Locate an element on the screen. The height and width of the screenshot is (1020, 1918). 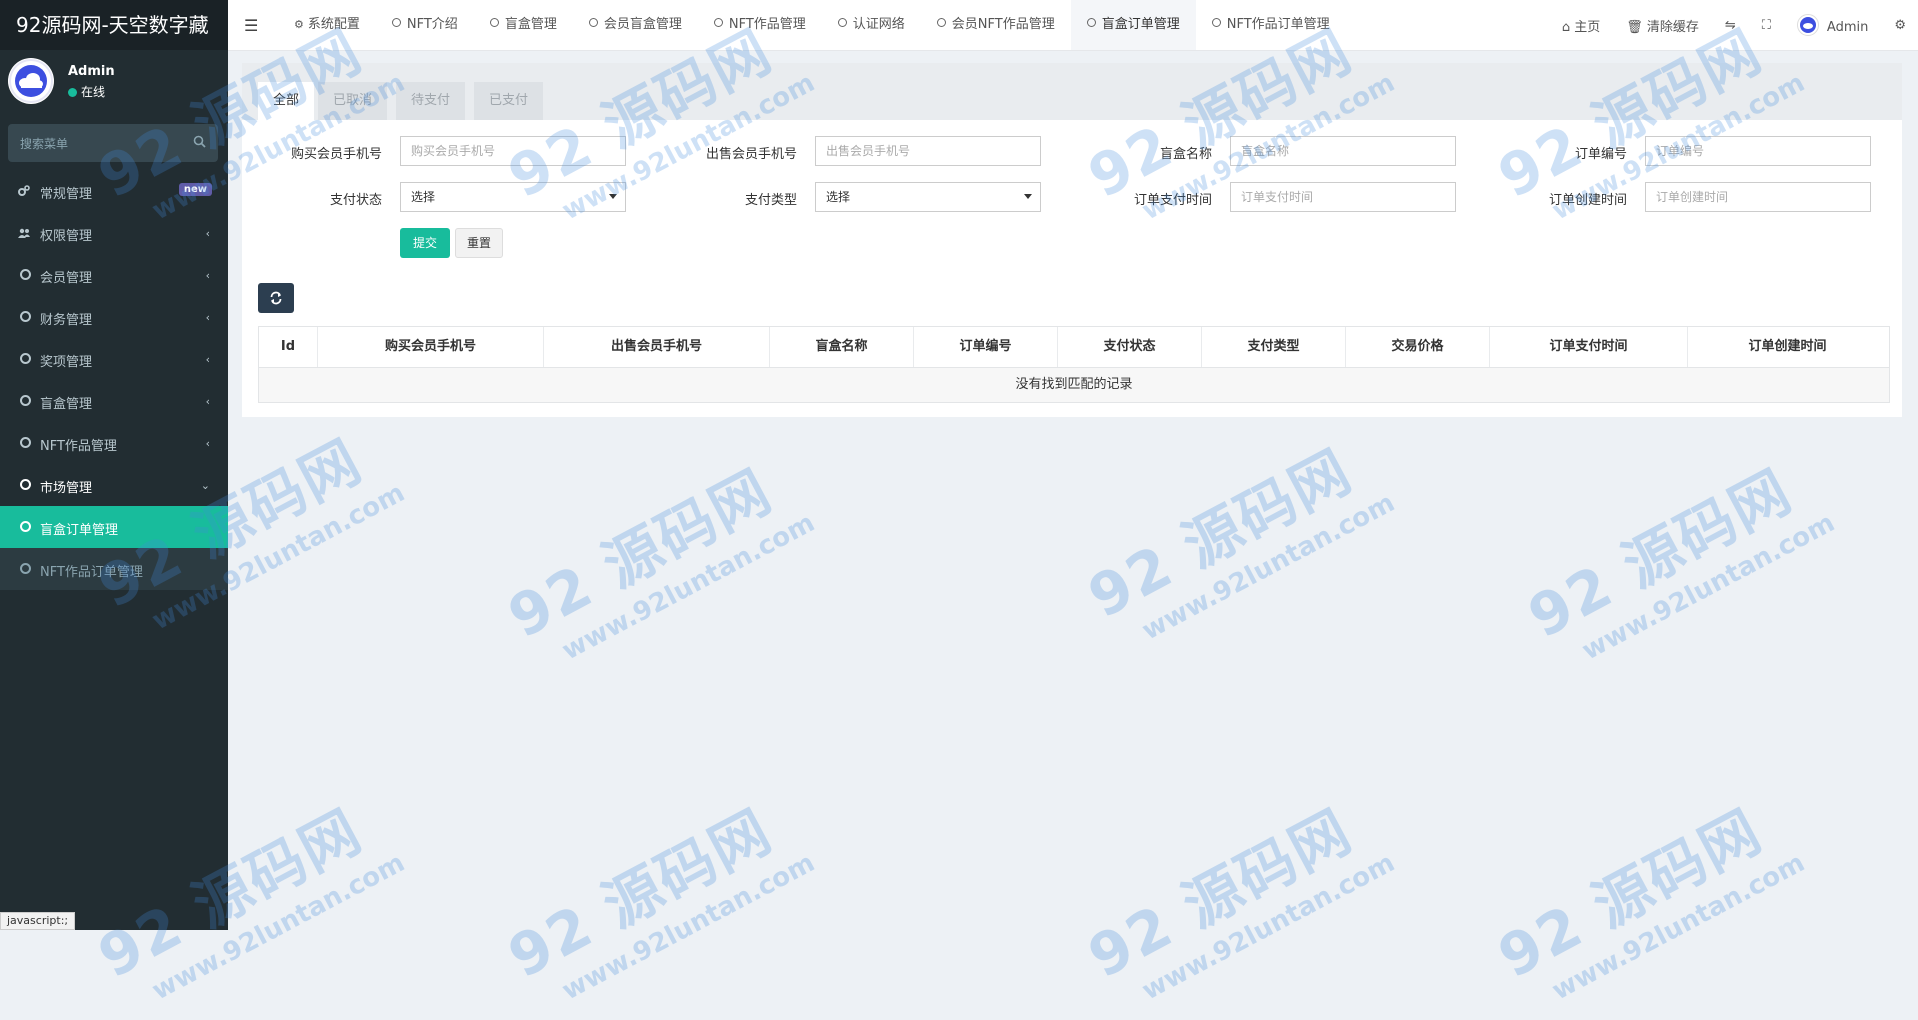
tab-system-config: ⚙ 系统配置 is located at coordinates (327, 25).